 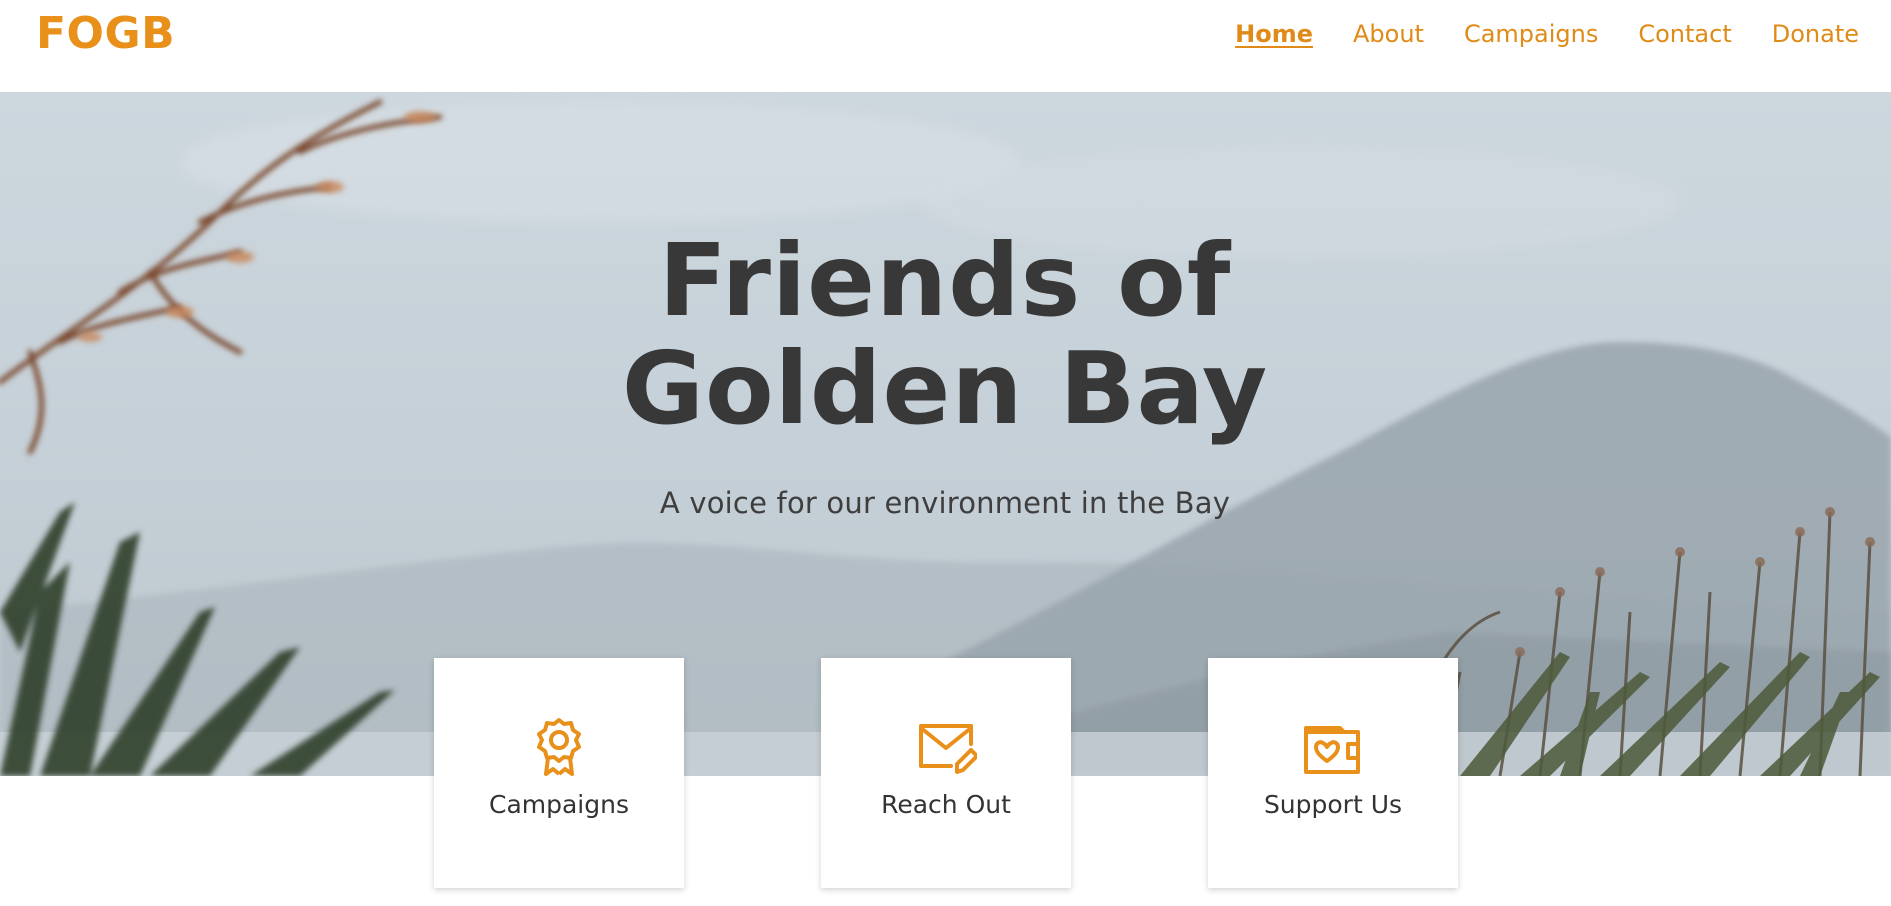 I want to click on nav-contact-link: Contact, so click(x=1684, y=34).